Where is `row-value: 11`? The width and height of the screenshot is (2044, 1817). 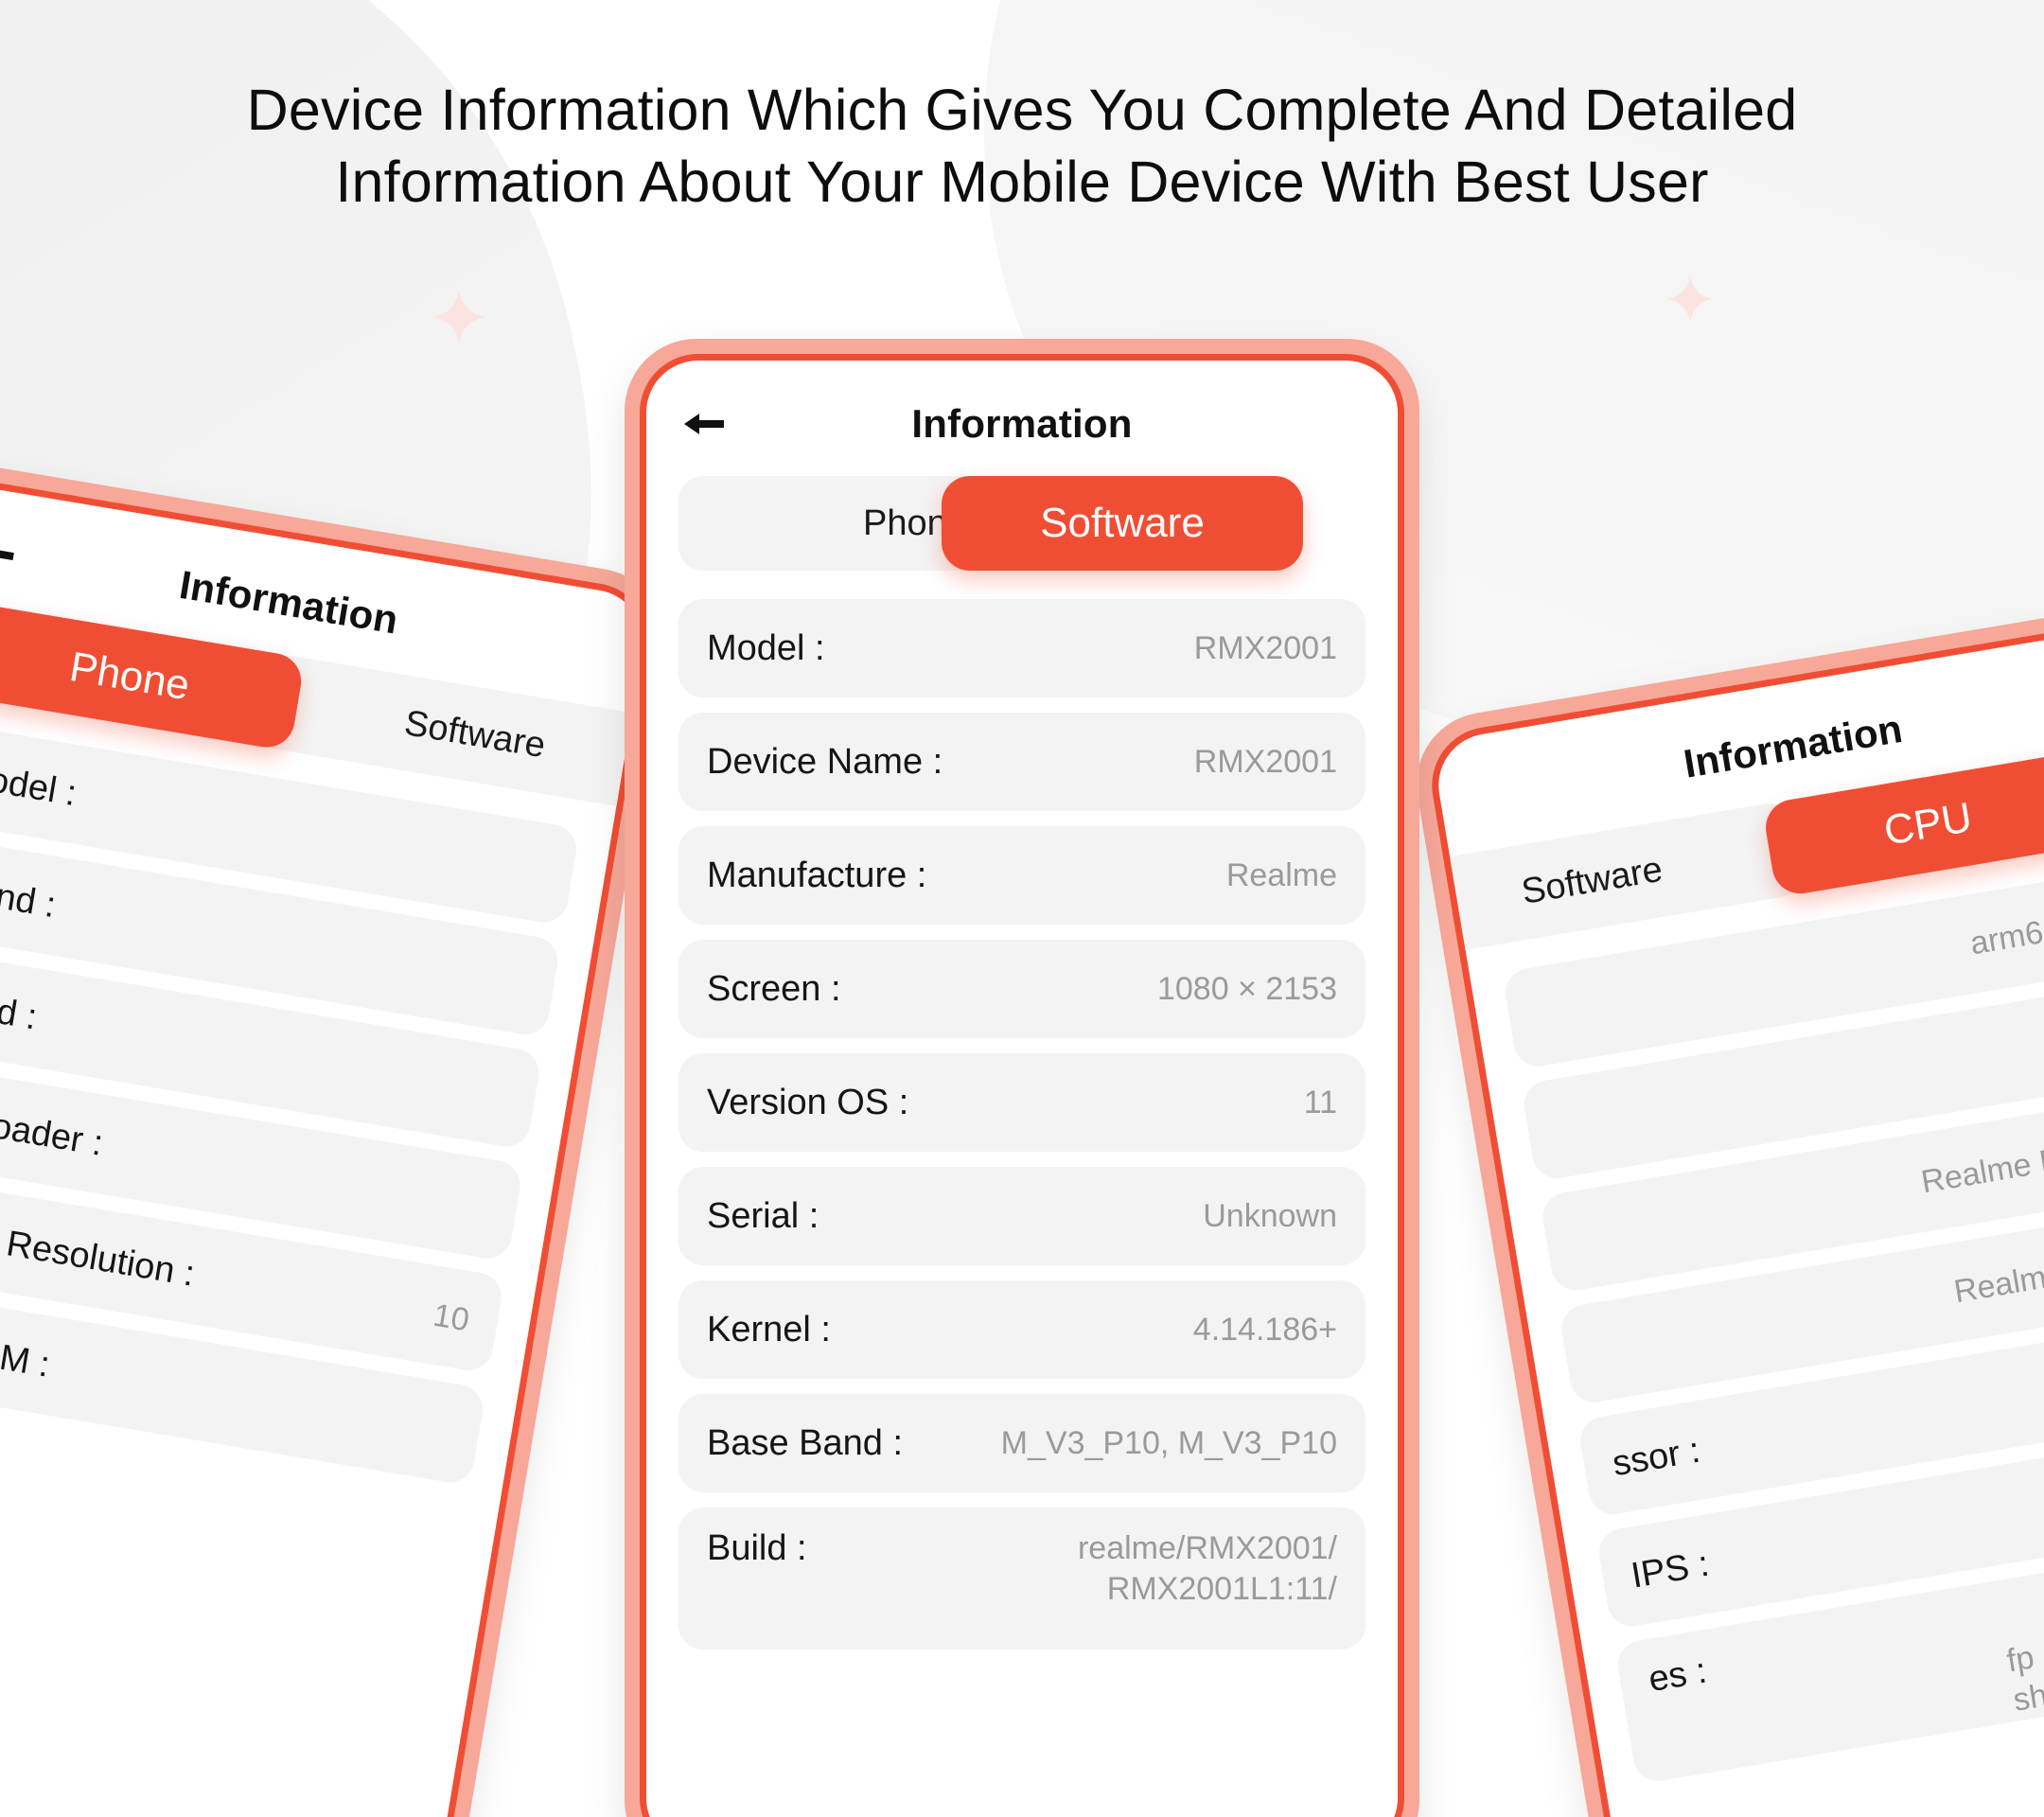 row-value: 11 is located at coordinates (1320, 1102).